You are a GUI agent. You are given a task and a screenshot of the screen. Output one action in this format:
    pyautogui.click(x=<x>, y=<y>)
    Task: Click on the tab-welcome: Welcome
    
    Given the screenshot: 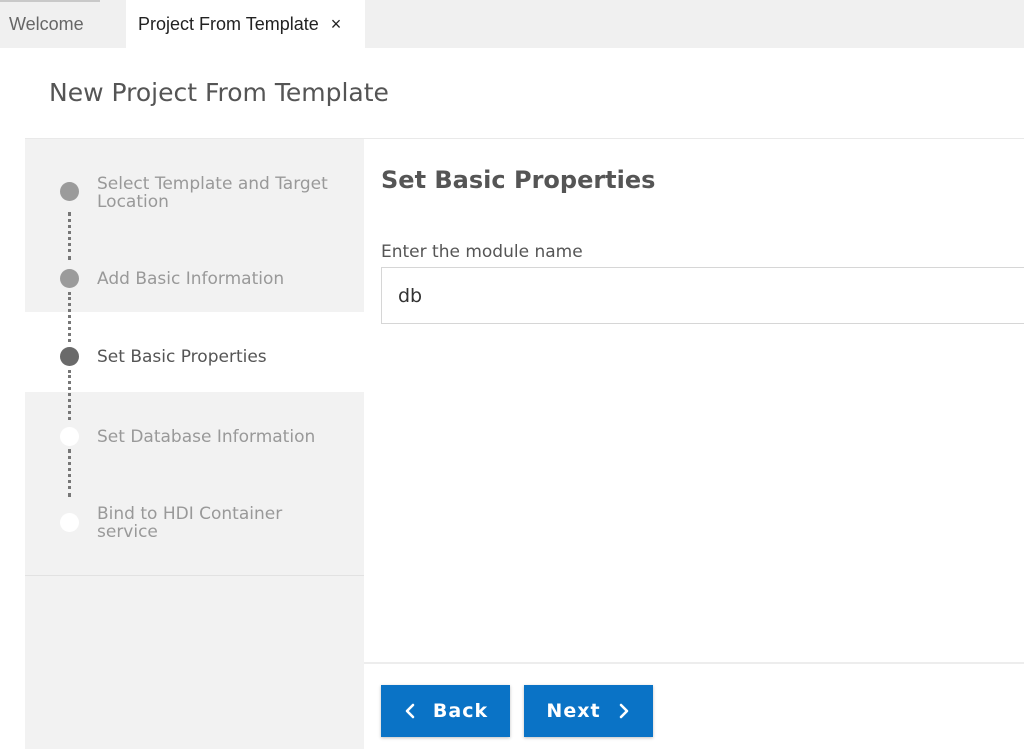 What is the action you would take?
    pyautogui.click(x=63, y=24)
    